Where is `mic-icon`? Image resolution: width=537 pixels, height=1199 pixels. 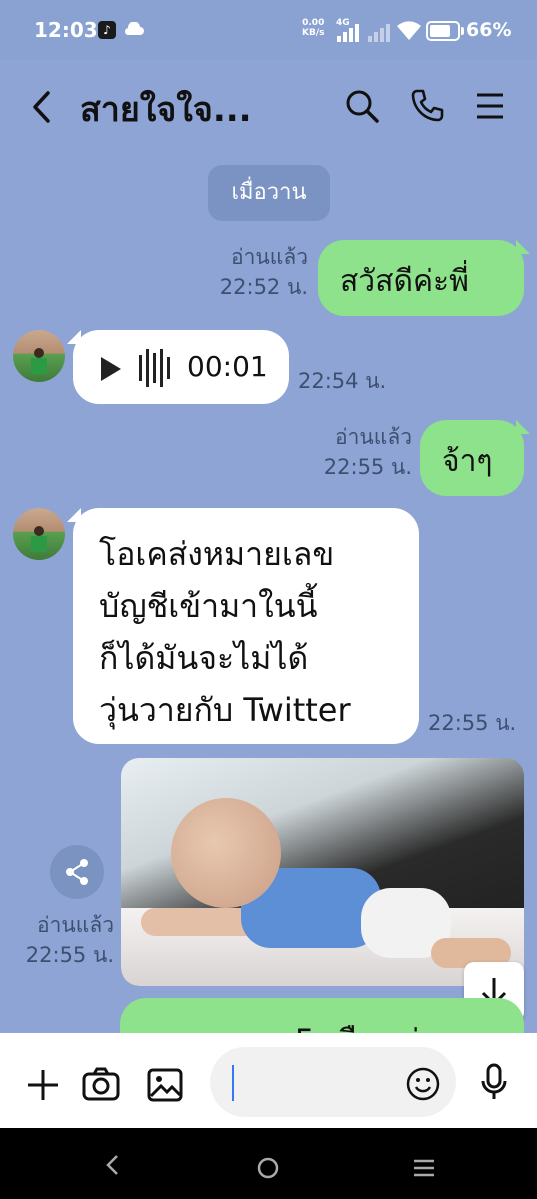 mic-icon is located at coordinates (494, 1082).